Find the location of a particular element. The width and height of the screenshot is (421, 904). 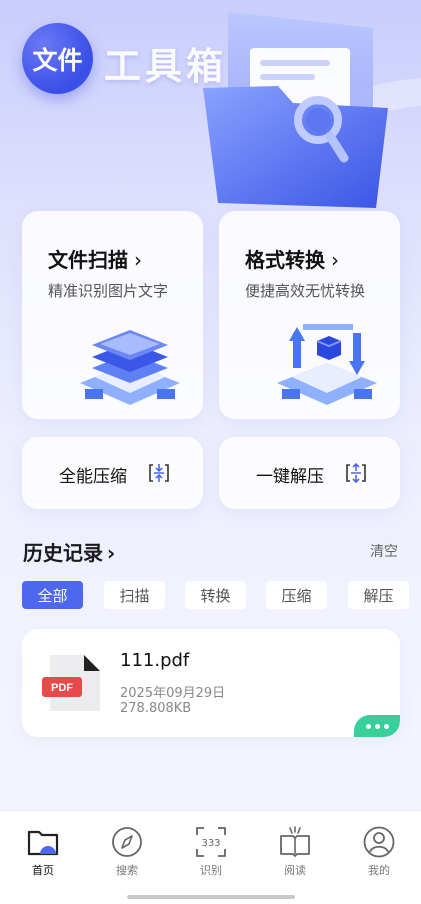

extract-card: 一键解压 is located at coordinates (309, 473).